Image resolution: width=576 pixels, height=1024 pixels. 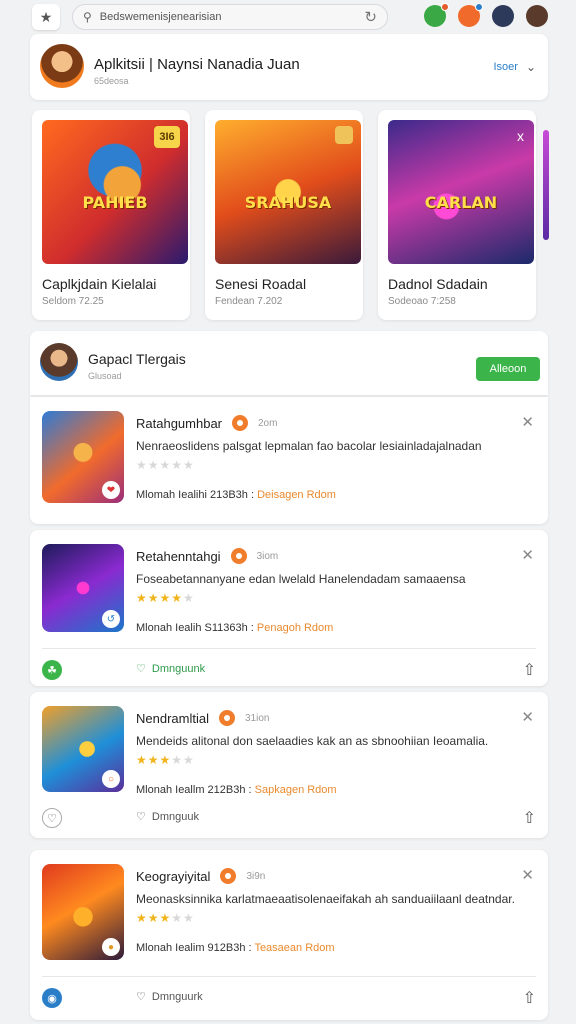 What do you see at coordinates (52, 670) in the screenshot?
I see `leaf-icon: ☘` at bounding box center [52, 670].